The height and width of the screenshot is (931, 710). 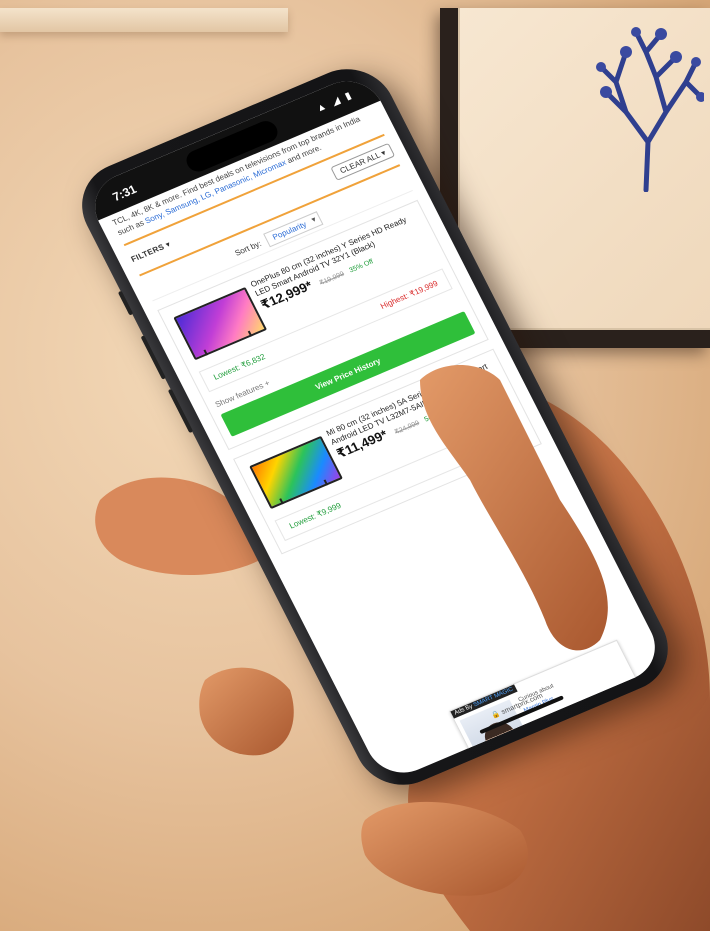 I want to click on wall-shelf, so click(x=144, y=20).